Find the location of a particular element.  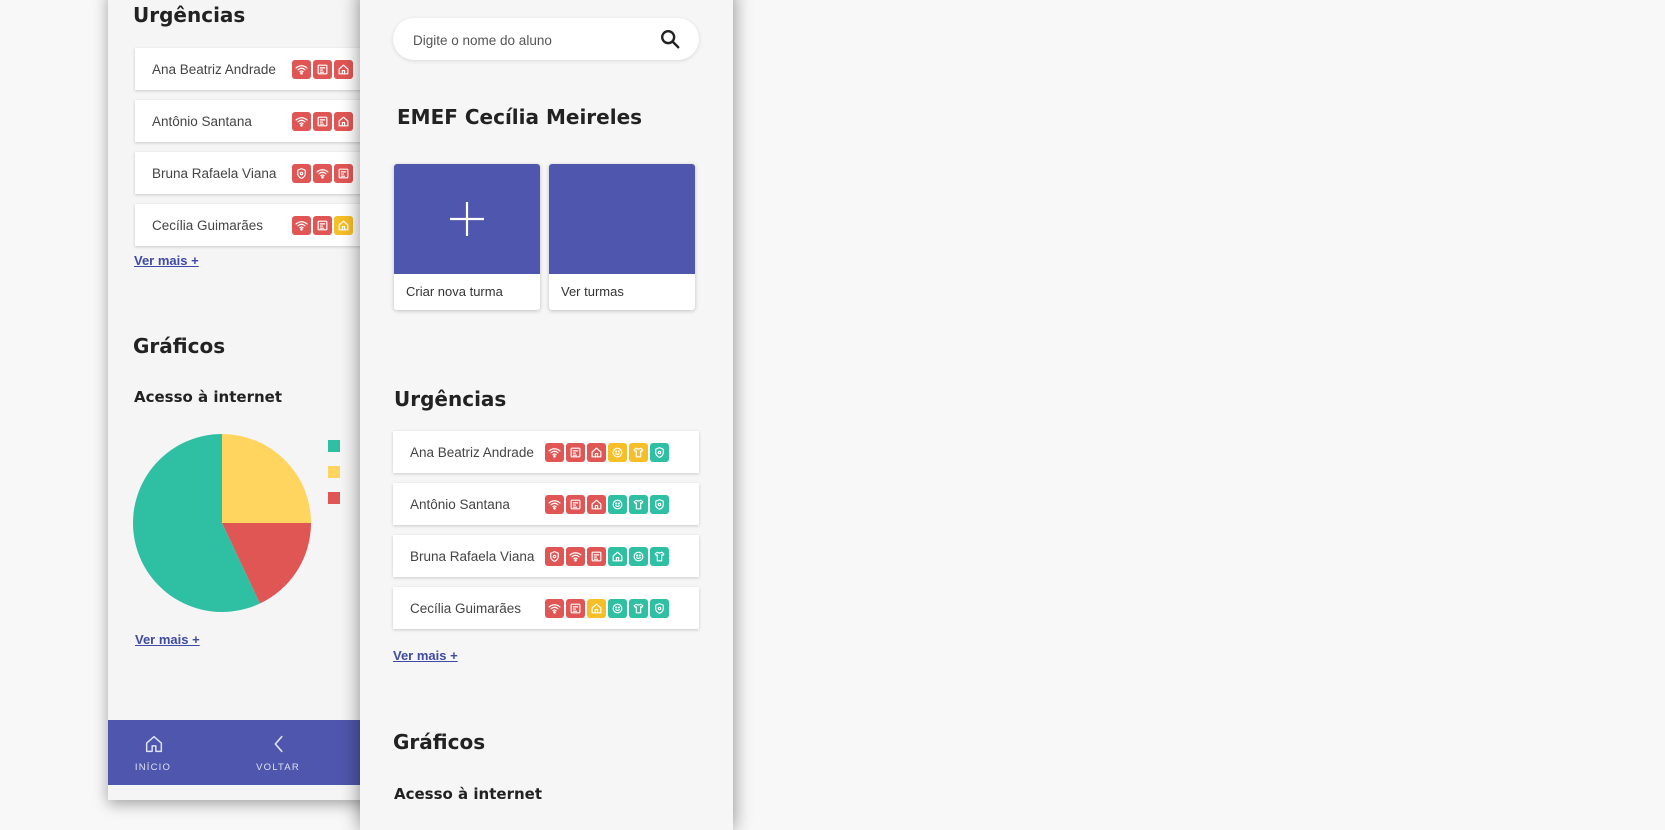

ver-mais-graficos-link: Ver mais + is located at coordinates (167, 639).